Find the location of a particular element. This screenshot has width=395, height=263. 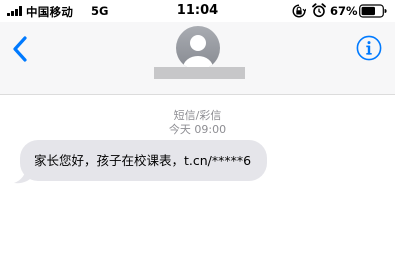

contact-avatar-icon is located at coordinates (198, 48).